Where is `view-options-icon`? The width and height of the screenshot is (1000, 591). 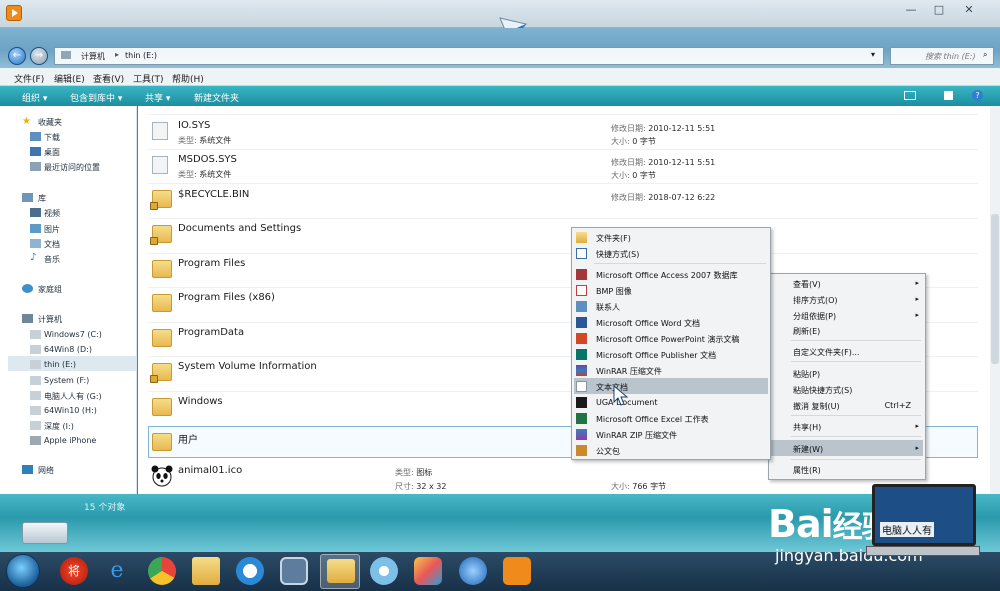 view-options-icon is located at coordinates (910, 95).